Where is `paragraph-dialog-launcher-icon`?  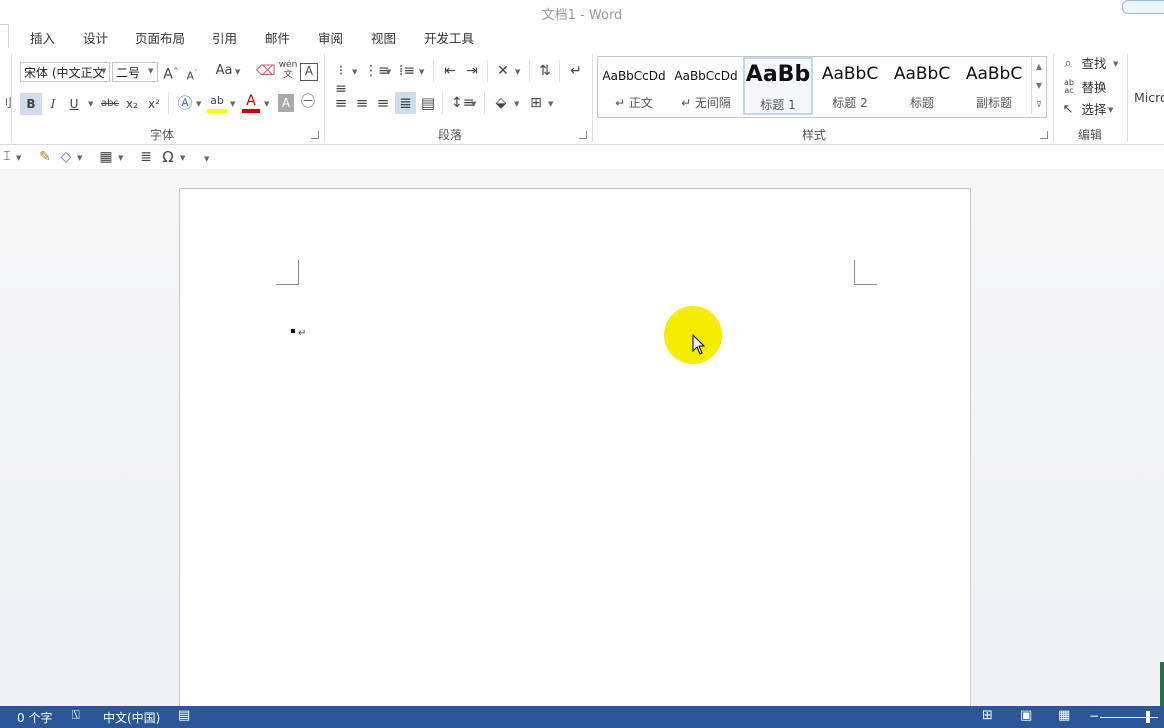 paragraph-dialog-launcher-icon is located at coordinates (583, 135).